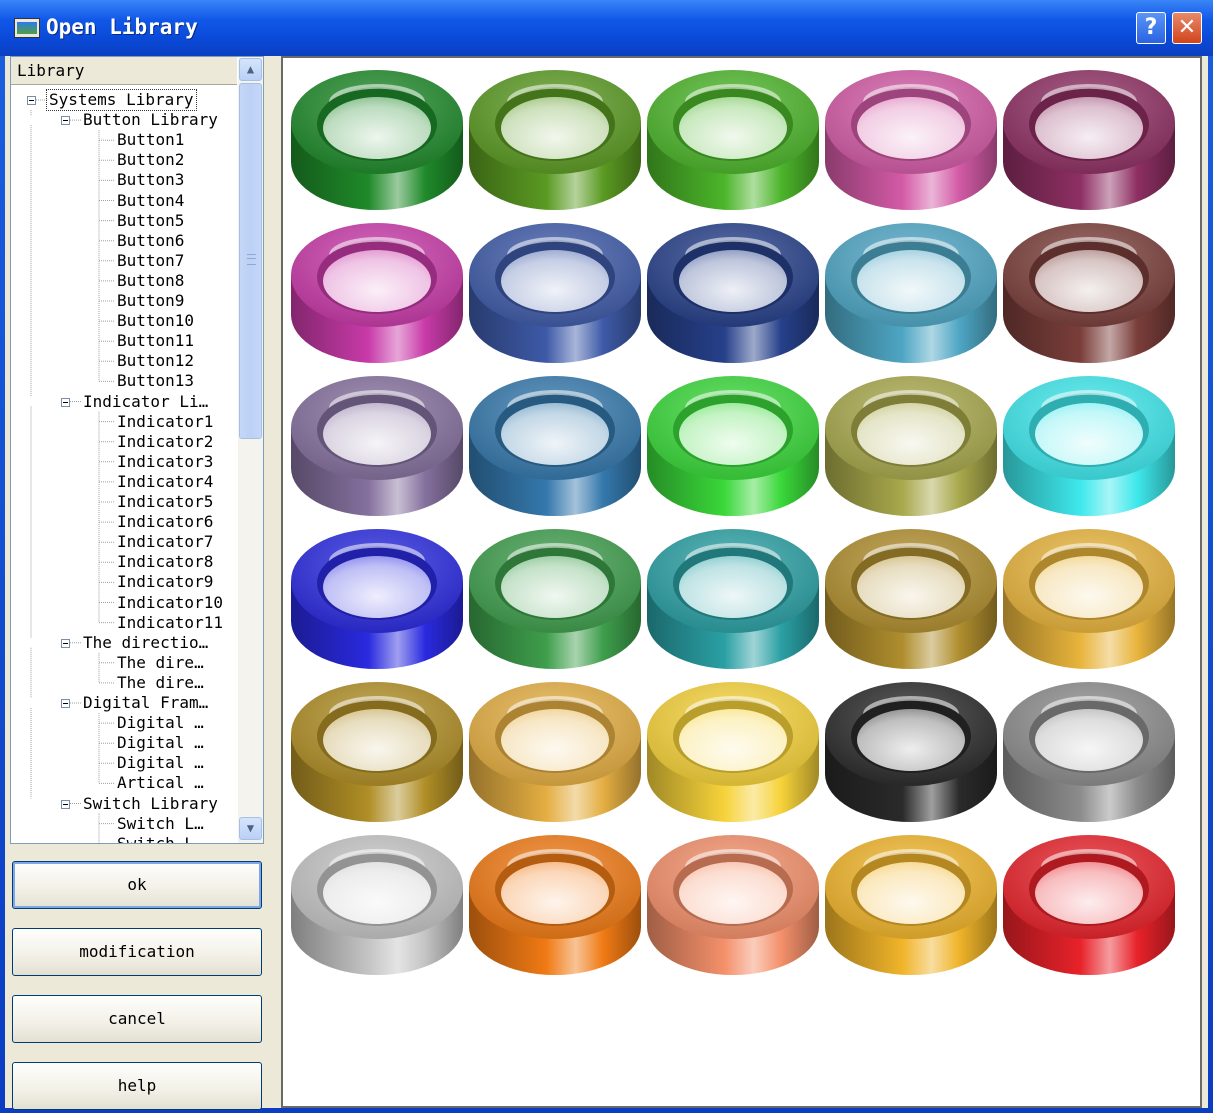  I want to click on tree-node: Indicator3, so click(165, 462).